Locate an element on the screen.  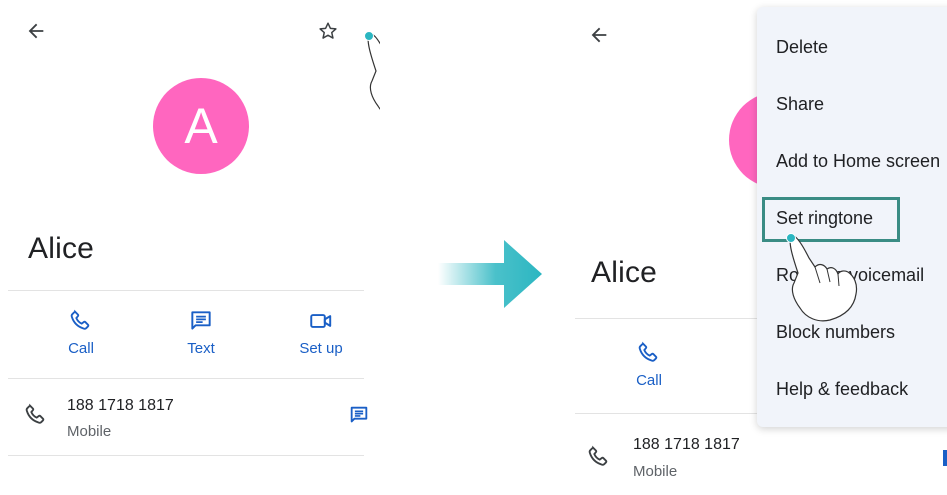
contact-avatar: A is located at coordinates (201, 126).